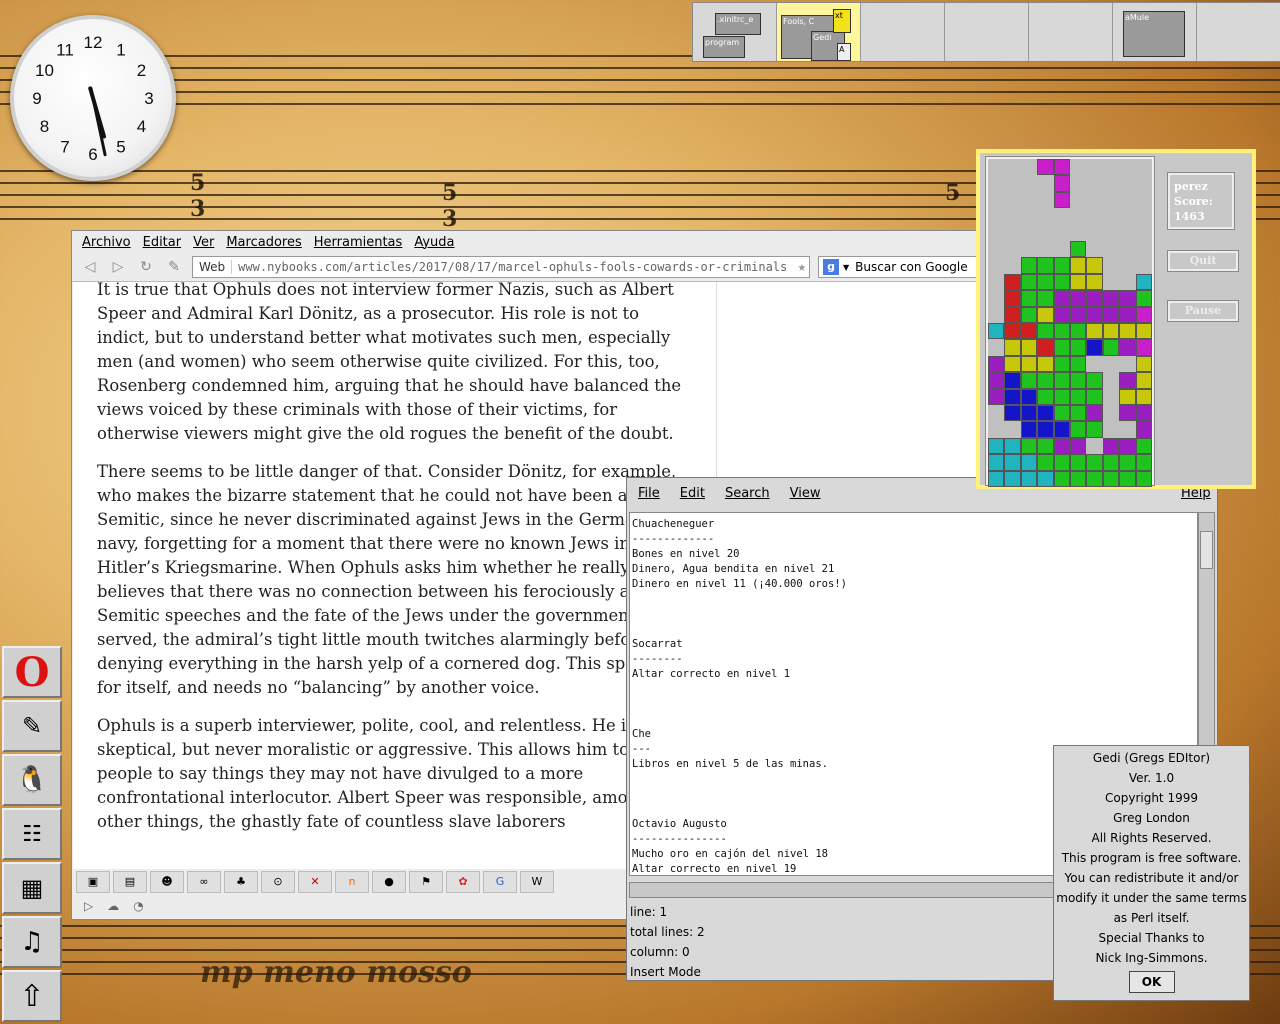 This screenshot has height=1024, width=1280. What do you see at coordinates (649, 493) in the screenshot?
I see `gedi-menu-item: File` at bounding box center [649, 493].